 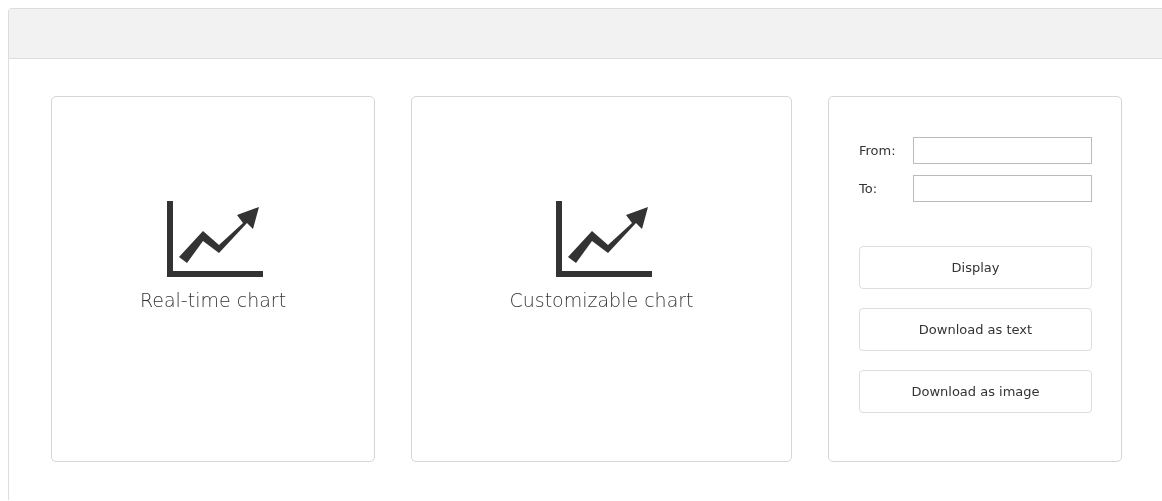 What do you see at coordinates (877, 150) in the screenshot?
I see `field-label: From:` at bounding box center [877, 150].